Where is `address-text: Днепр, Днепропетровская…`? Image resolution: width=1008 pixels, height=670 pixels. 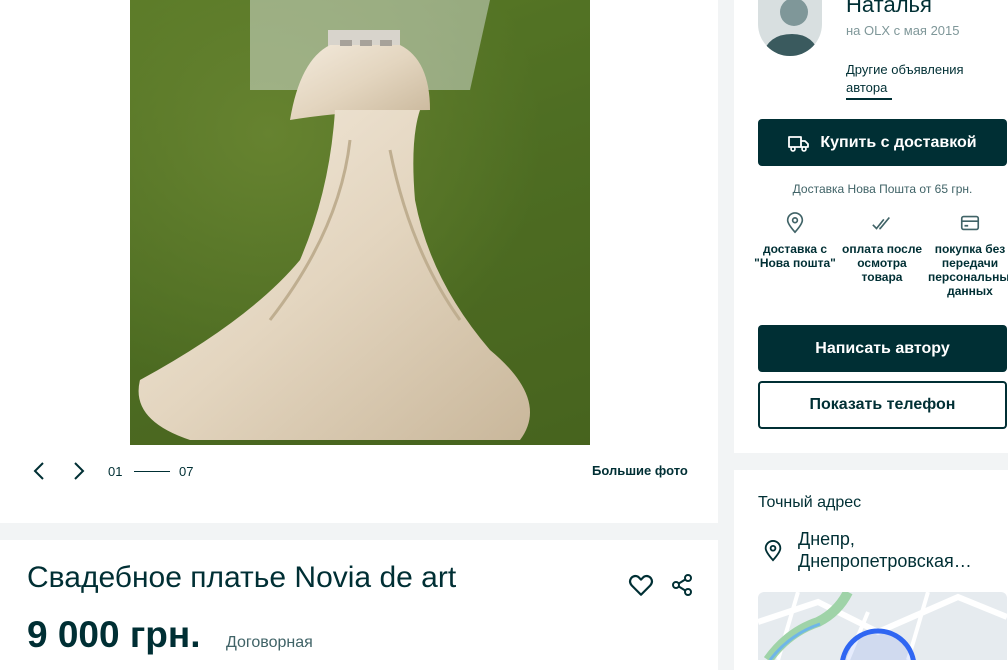 address-text: Днепр, Днепропетровская… is located at coordinates (901, 550).